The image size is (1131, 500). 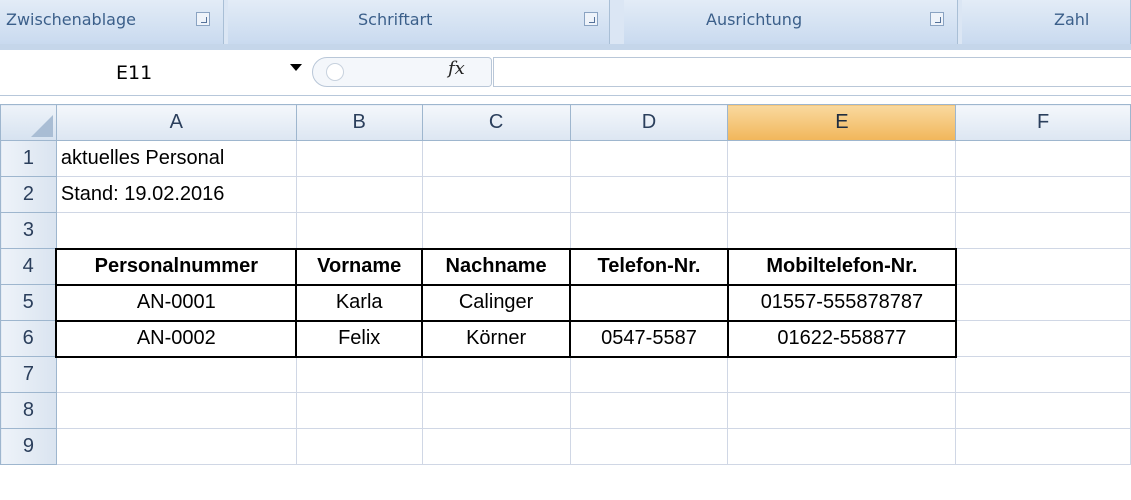 What do you see at coordinates (134, 73) in the screenshot?
I see `name-box-value: E11` at bounding box center [134, 73].